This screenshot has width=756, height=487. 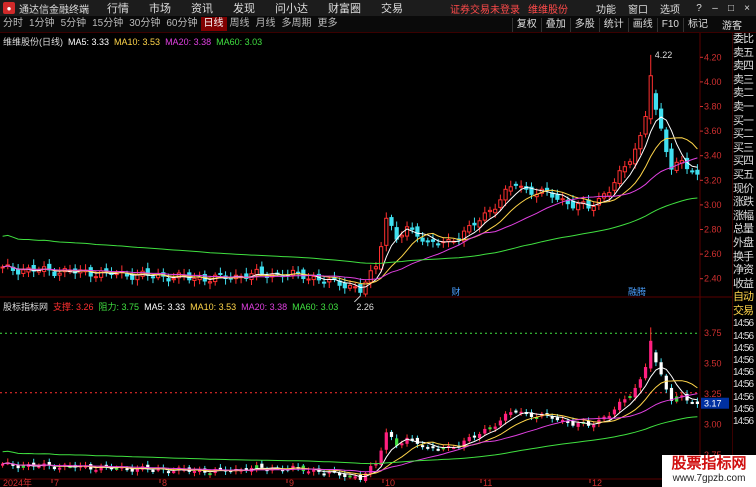 What do you see at coordinates (747, 8) in the screenshot?
I see `close-icon: ×` at bounding box center [747, 8].